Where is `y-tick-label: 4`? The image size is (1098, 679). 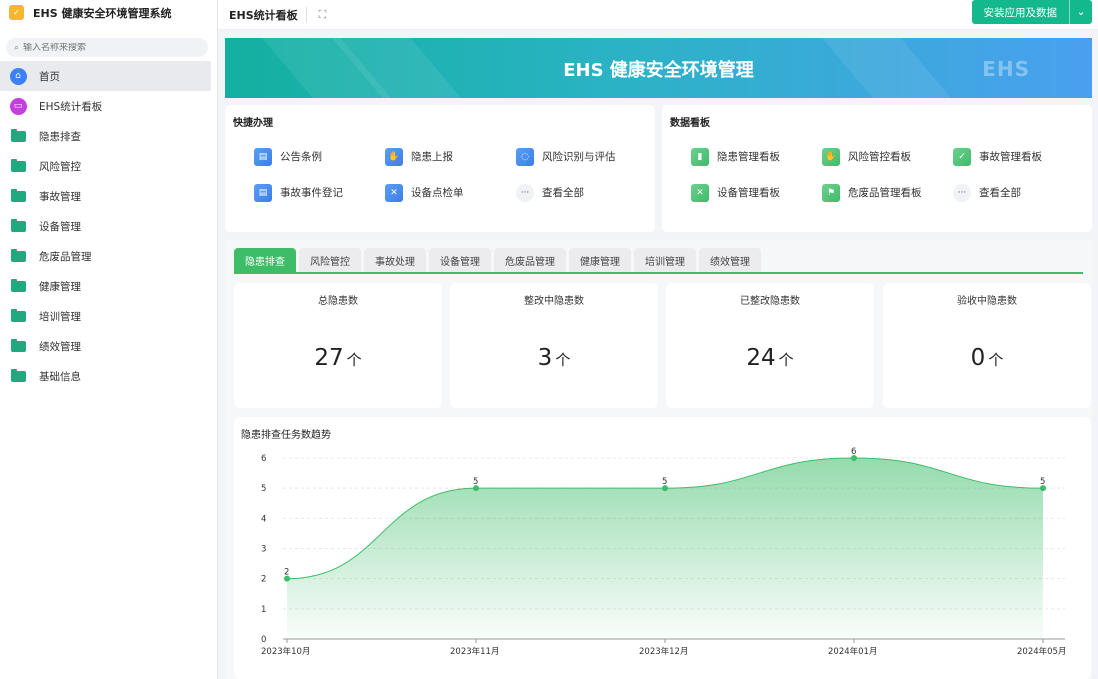
y-tick-label: 4 is located at coordinates (263, 519).